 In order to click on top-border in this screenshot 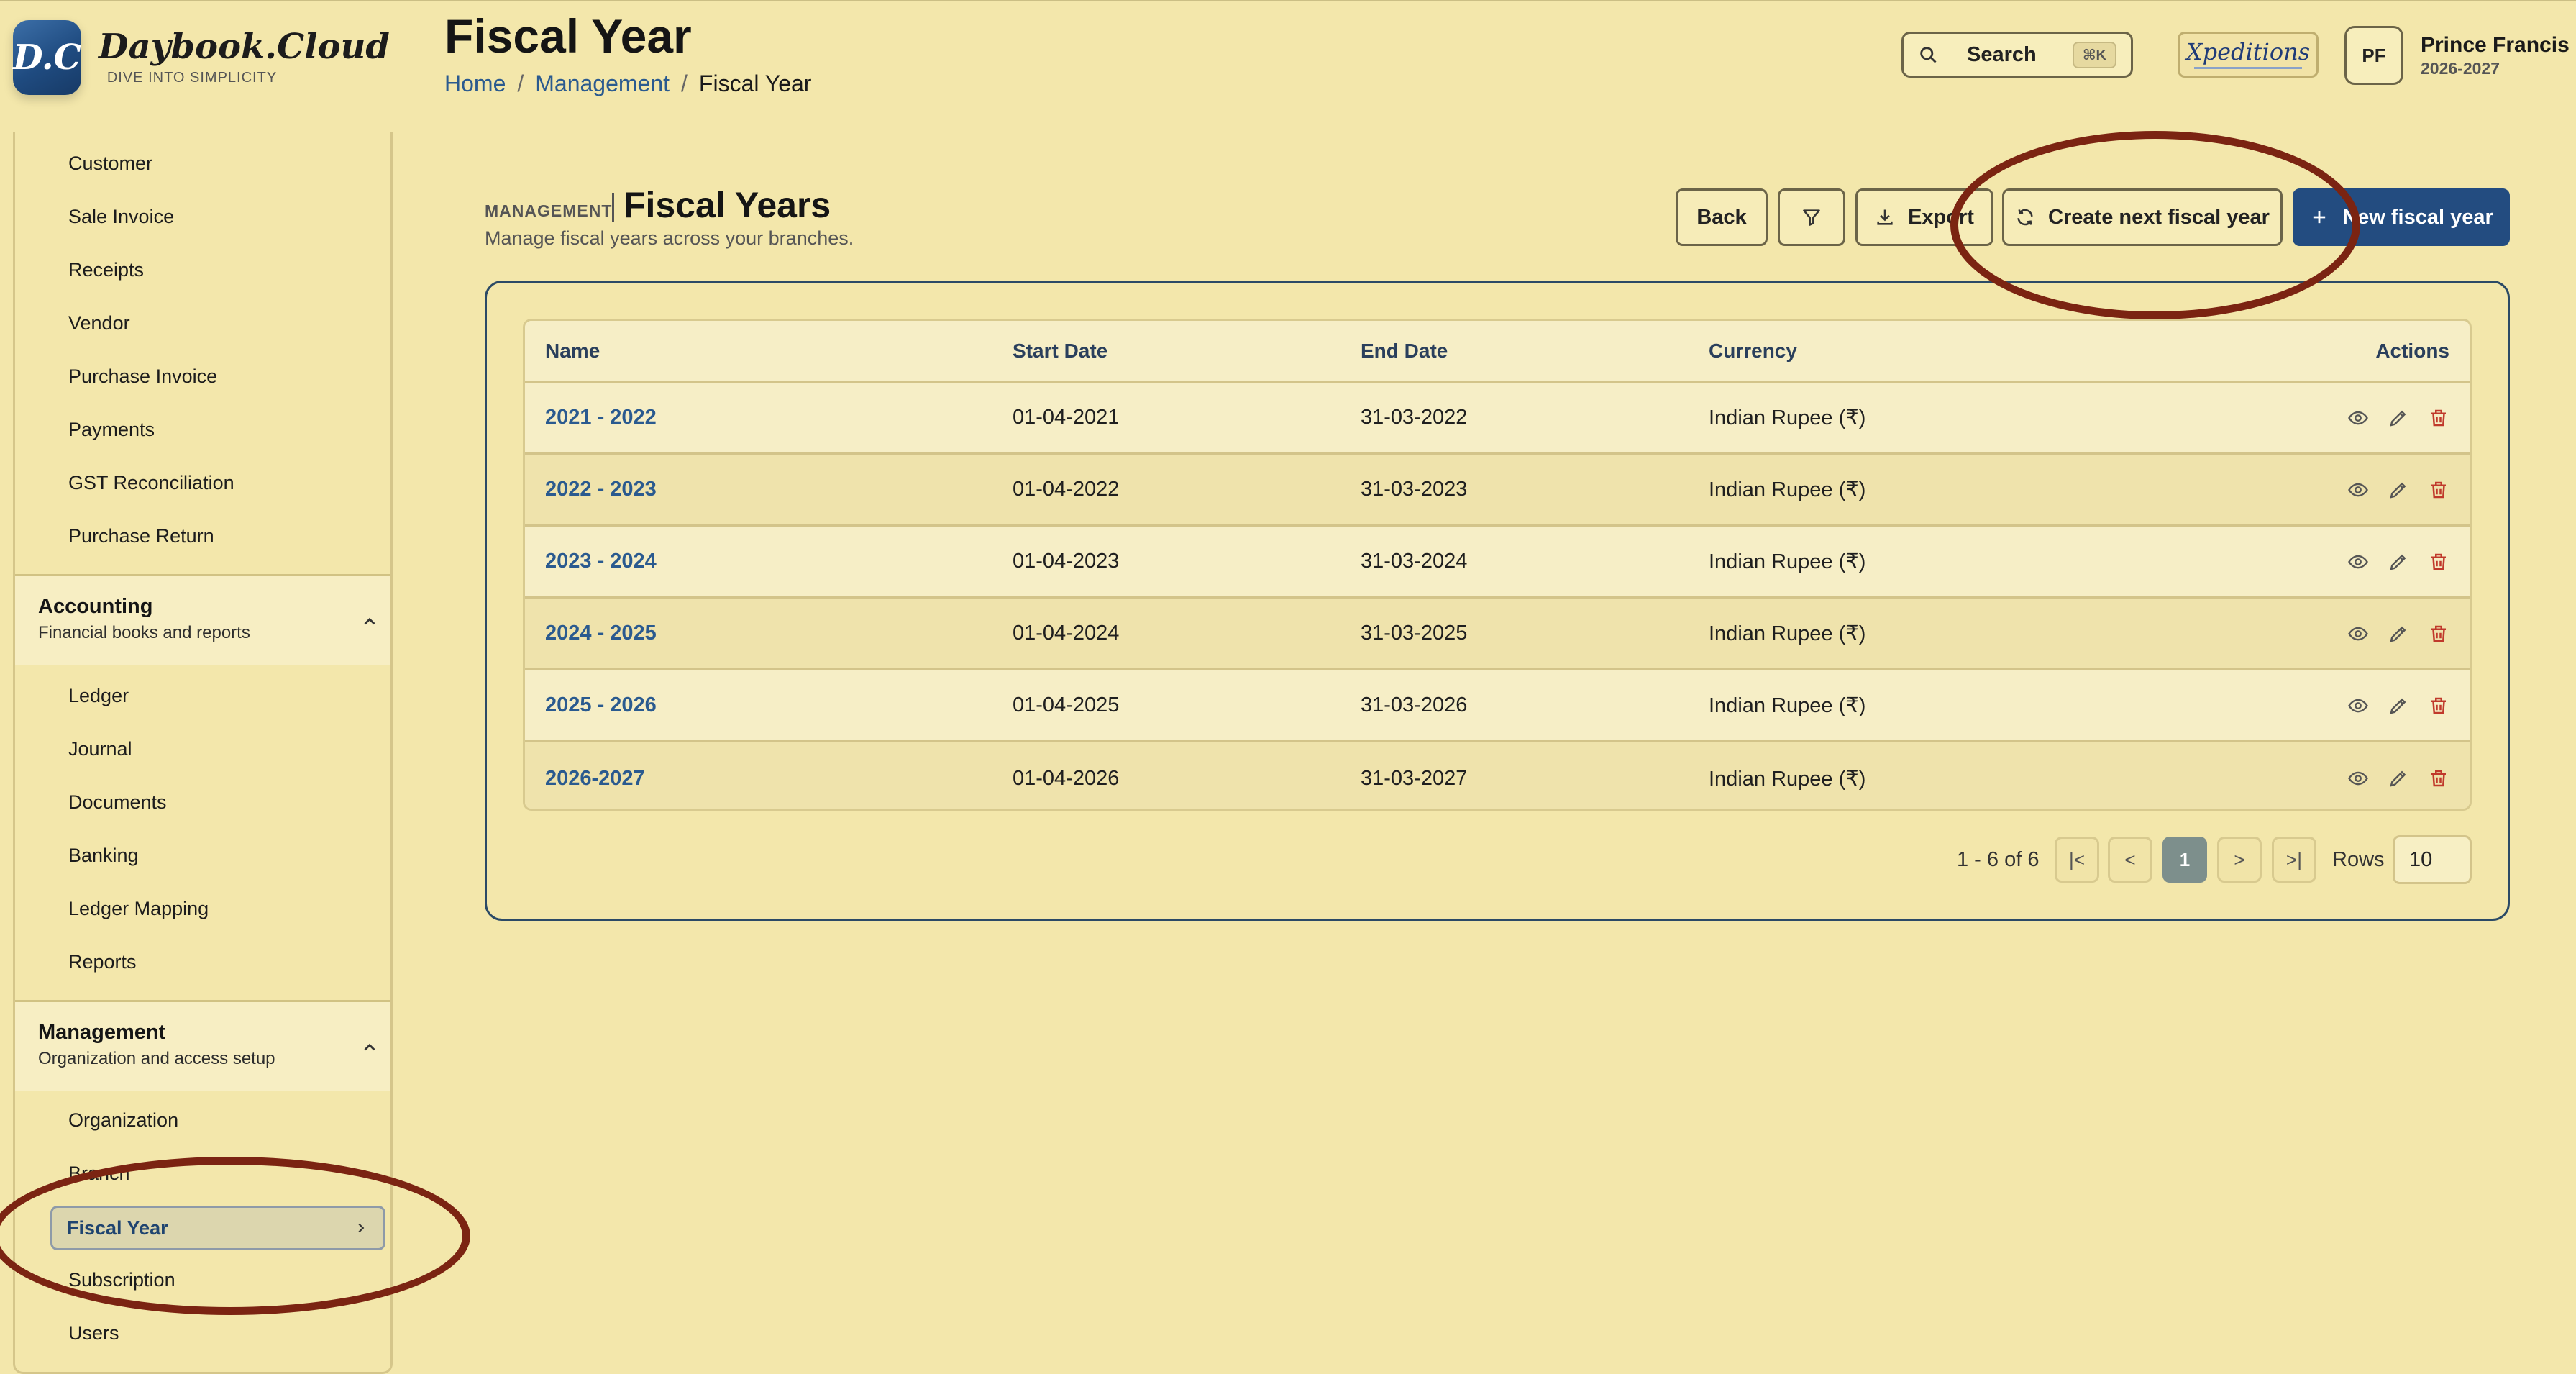, I will do `click(1288, 0)`.